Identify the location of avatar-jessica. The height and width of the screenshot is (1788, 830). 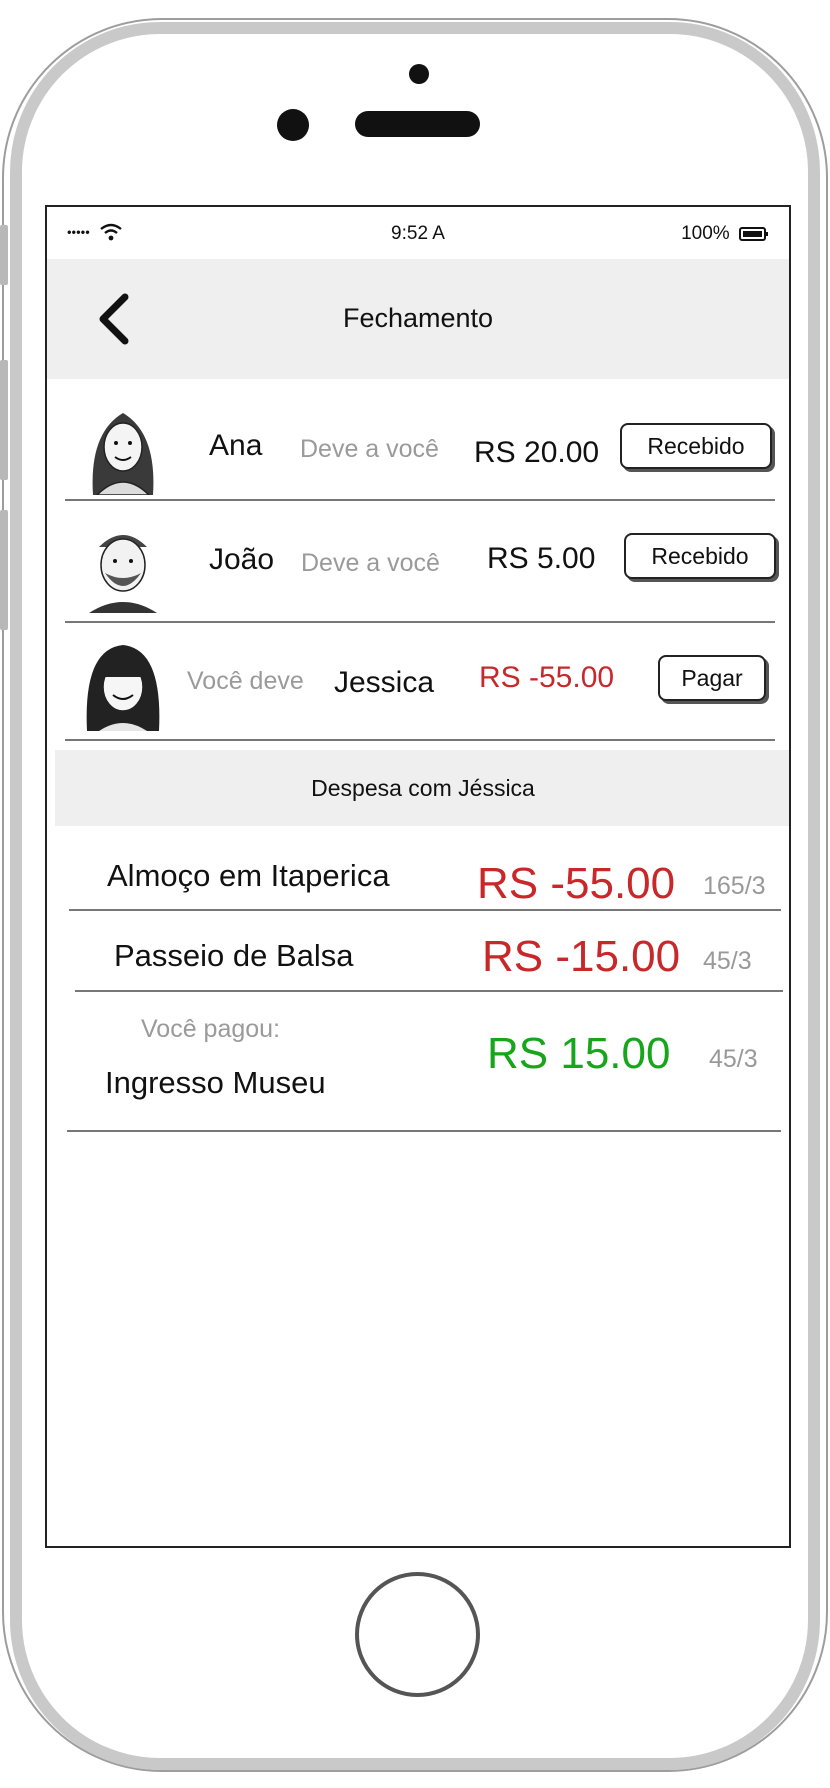
(123, 685).